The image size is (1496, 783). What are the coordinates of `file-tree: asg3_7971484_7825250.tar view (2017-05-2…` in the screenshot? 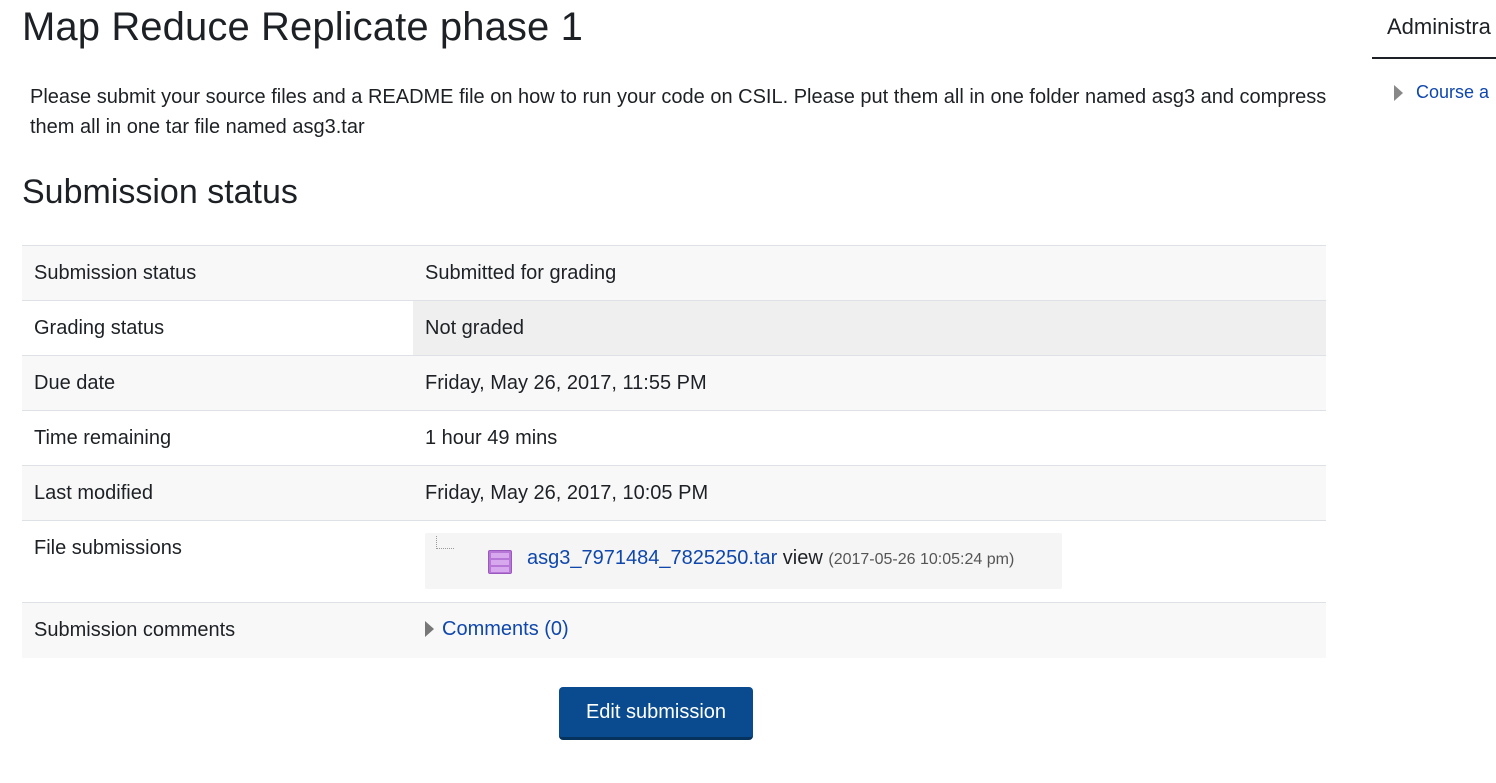 It's located at (743, 561).